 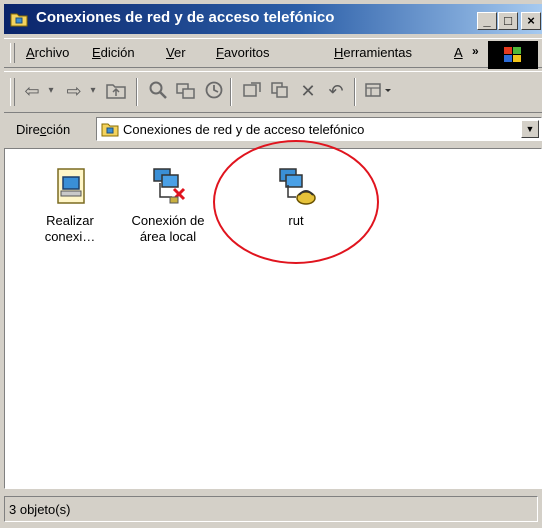 I want to click on close-button: ×, so click(x=531, y=21).